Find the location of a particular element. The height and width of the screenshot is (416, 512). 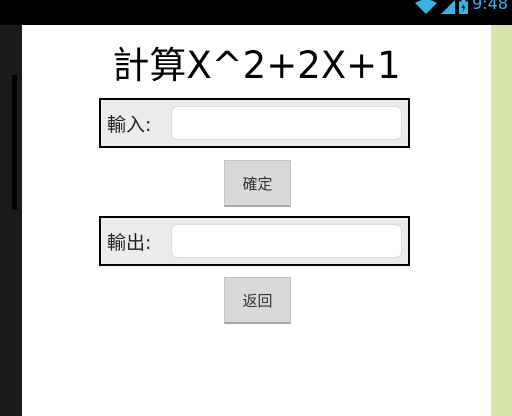

device-side-button is located at coordinates (14, 142).